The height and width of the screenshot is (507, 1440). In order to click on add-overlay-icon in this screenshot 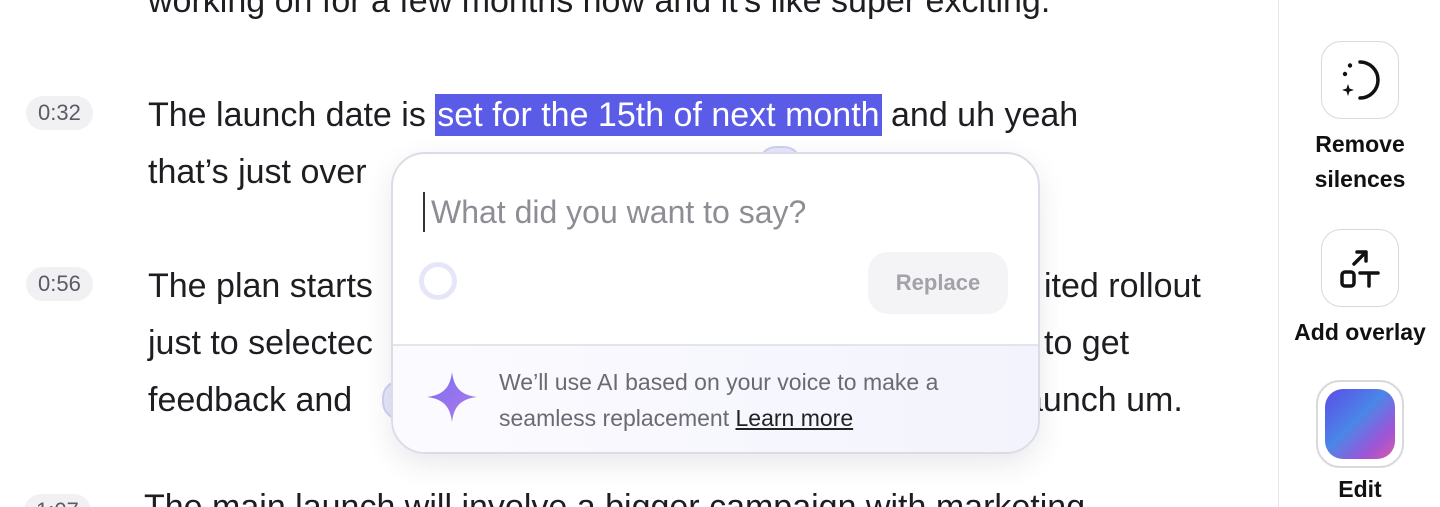, I will do `click(1360, 269)`.